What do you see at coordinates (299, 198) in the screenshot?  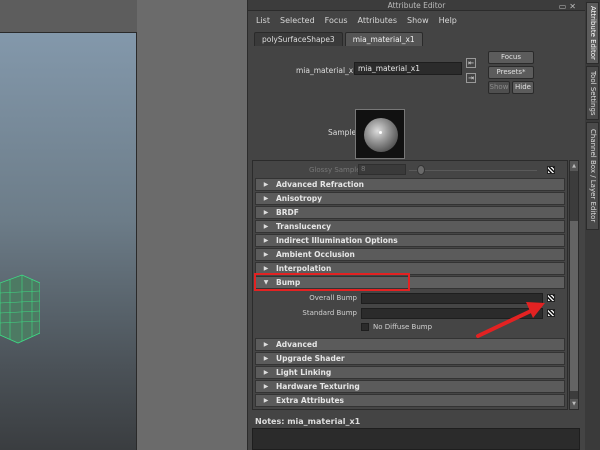 I see `section-label: Anisotropy` at bounding box center [299, 198].